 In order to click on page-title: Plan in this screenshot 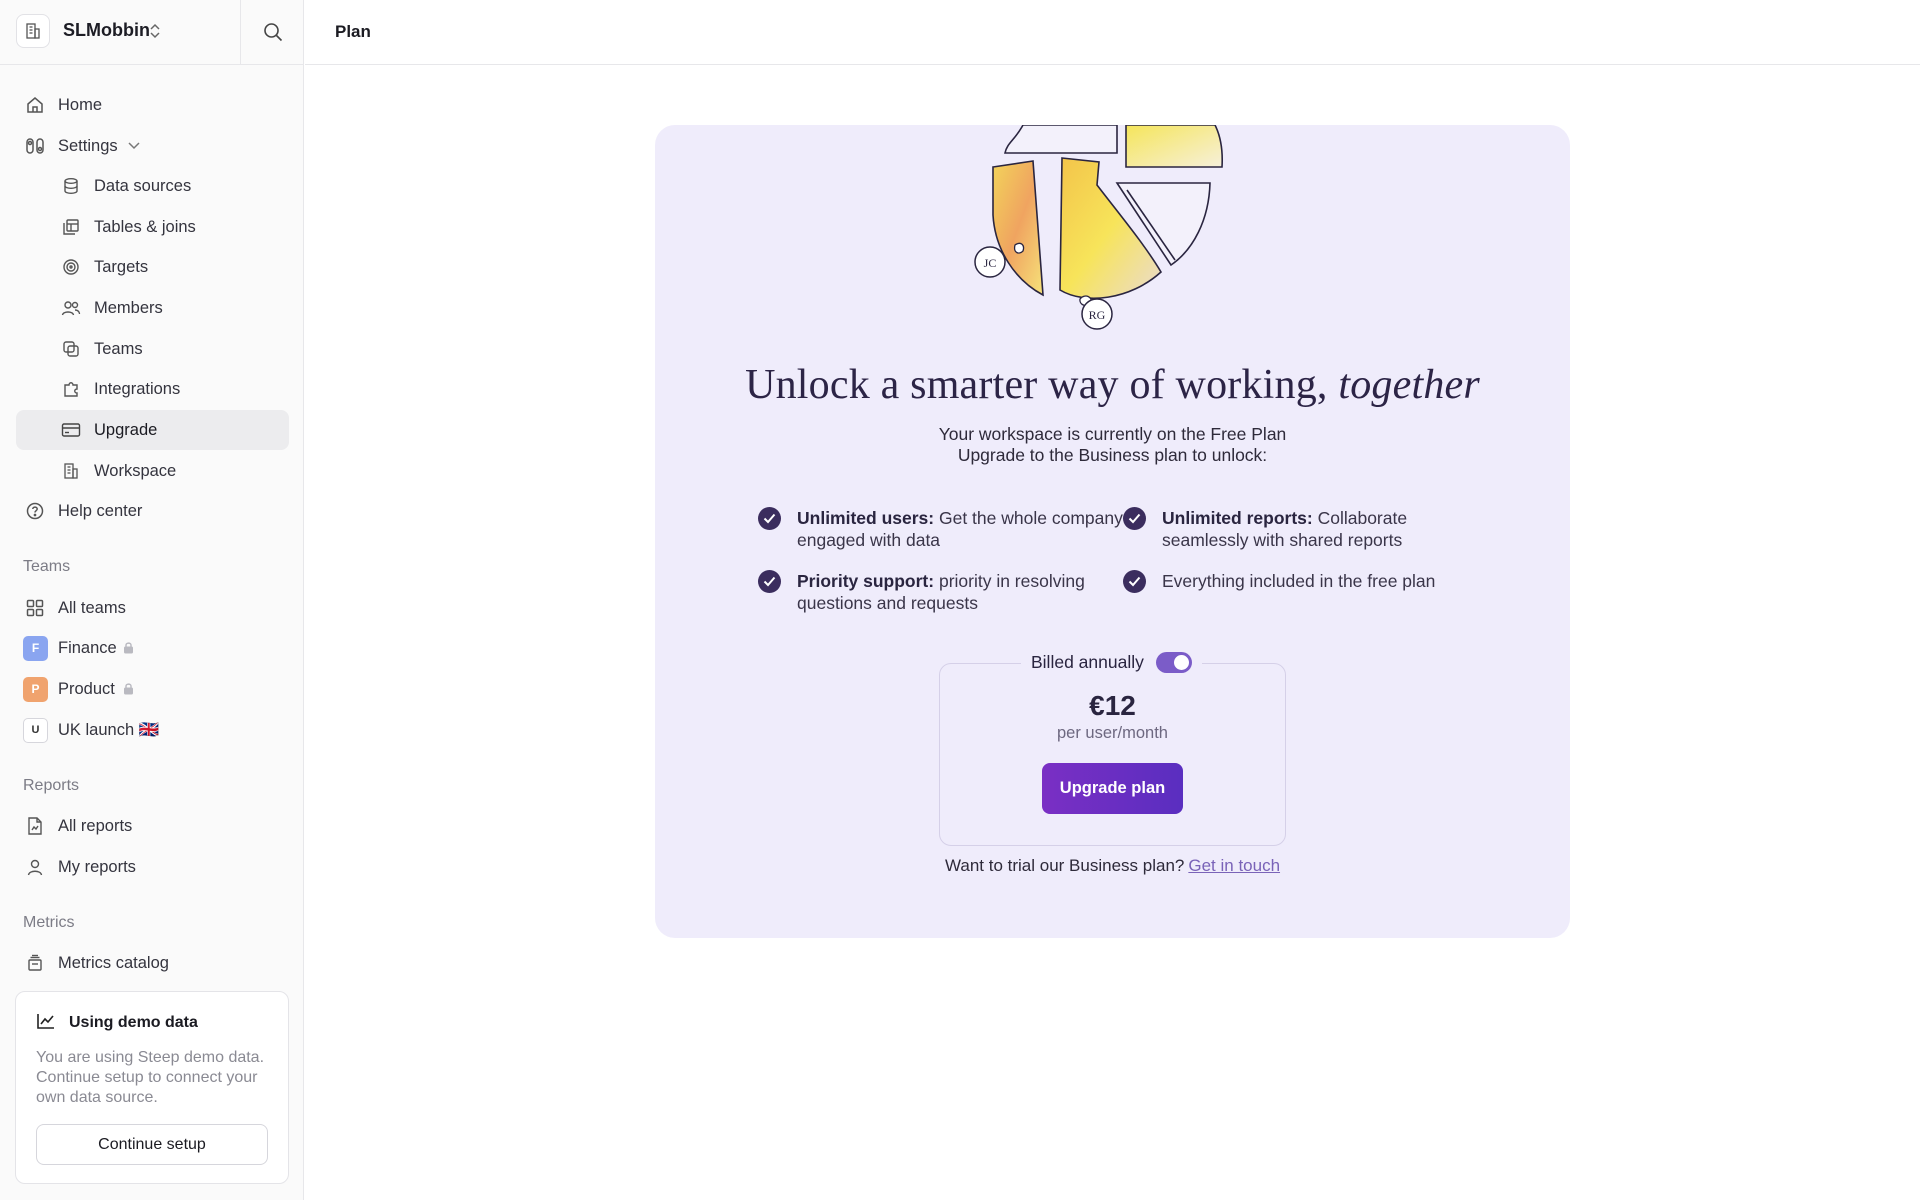, I will do `click(353, 31)`.